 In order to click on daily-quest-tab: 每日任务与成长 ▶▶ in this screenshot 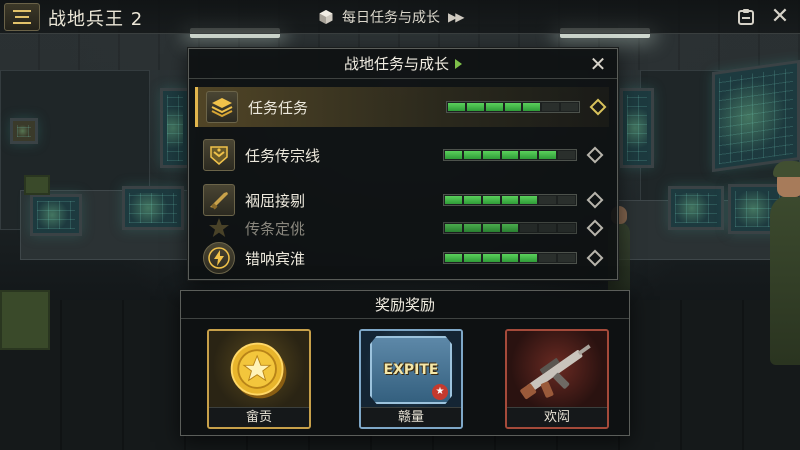, I will do `click(391, 17)`.